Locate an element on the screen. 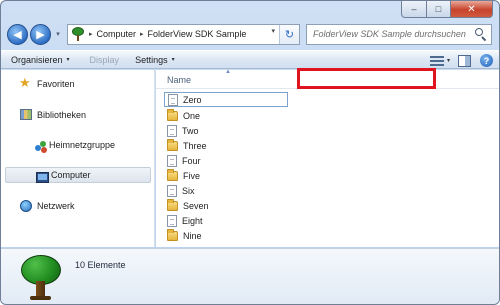 The width and height of the screenshot is (500, 305). caption-buttons: – □ ✕ is located at coordinates (447, 10).